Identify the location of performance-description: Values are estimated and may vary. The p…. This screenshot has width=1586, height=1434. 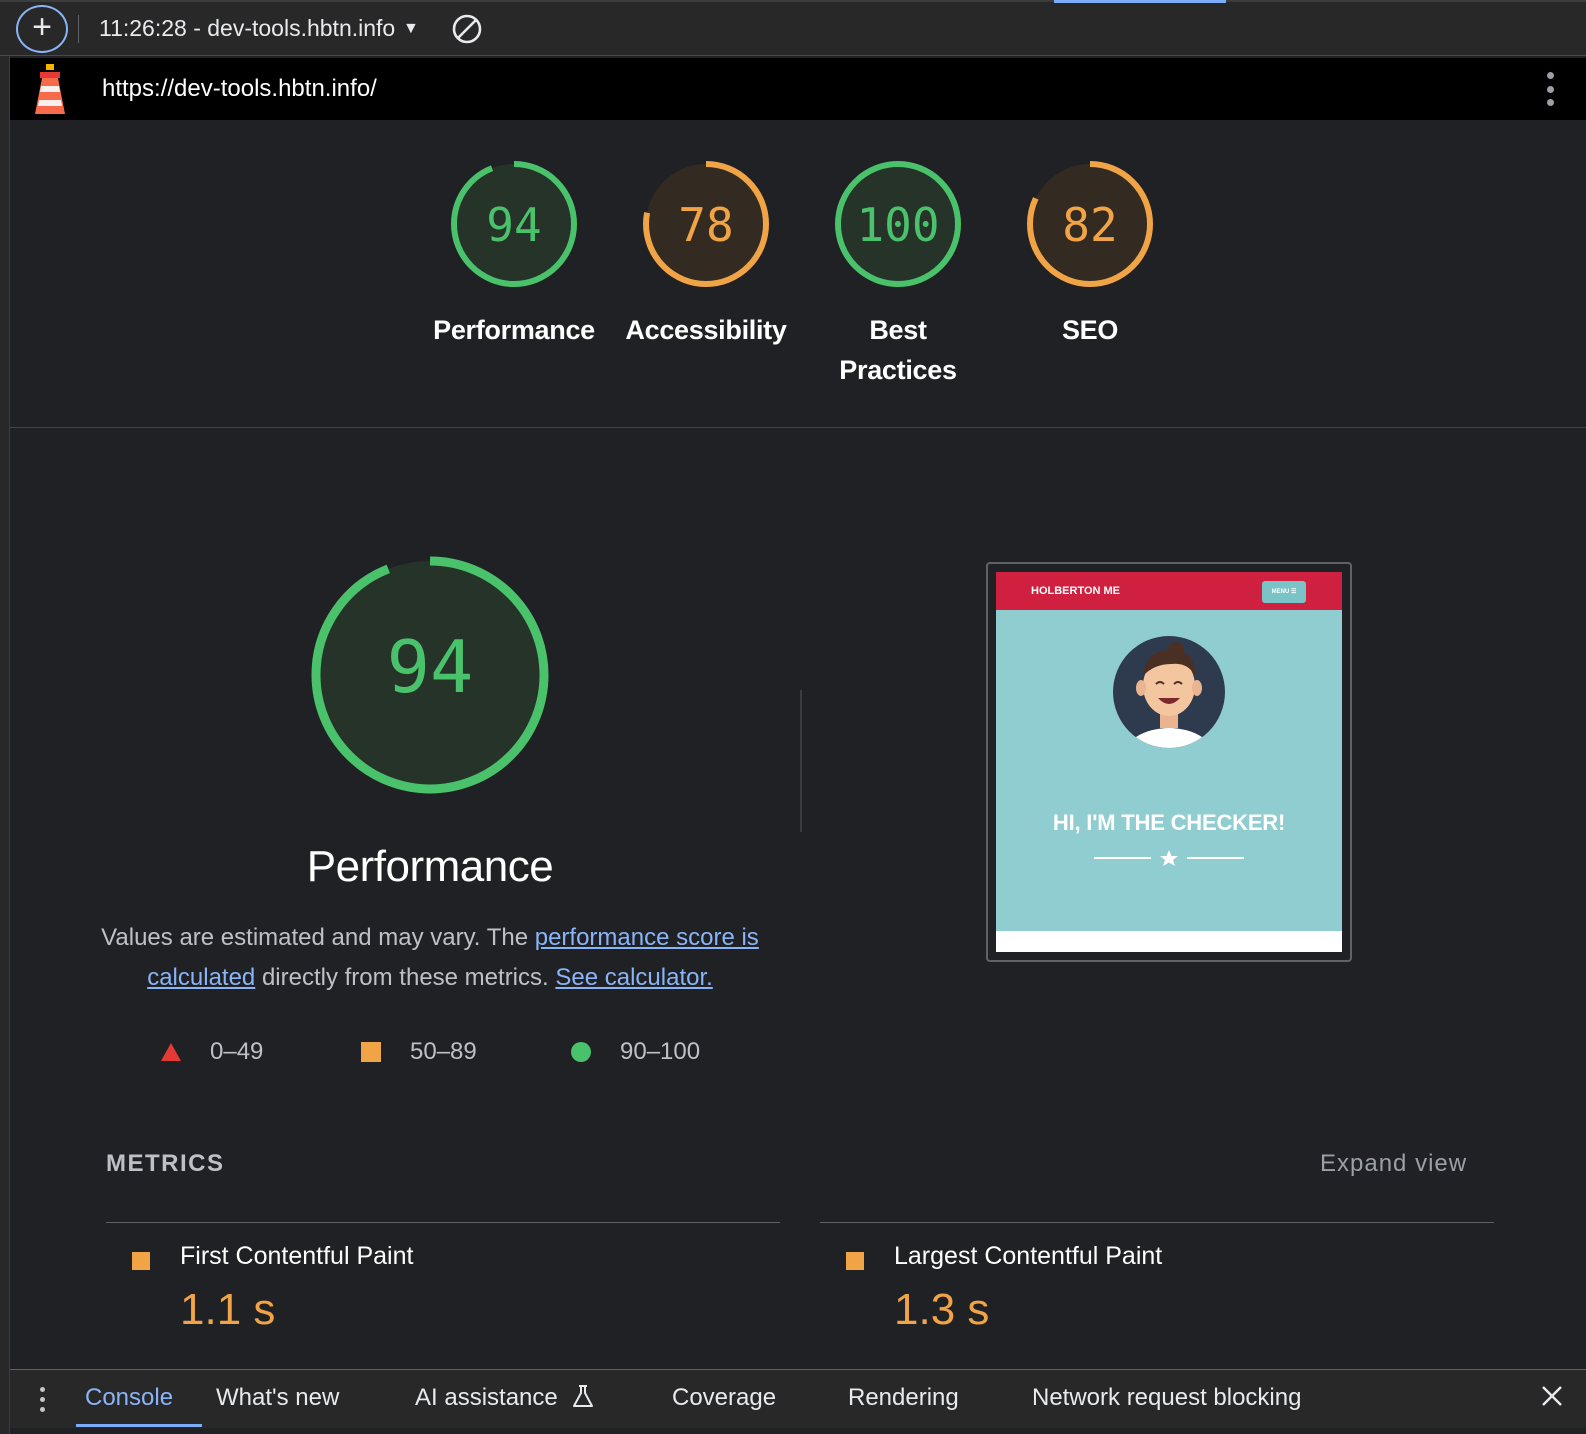
(430, 958).